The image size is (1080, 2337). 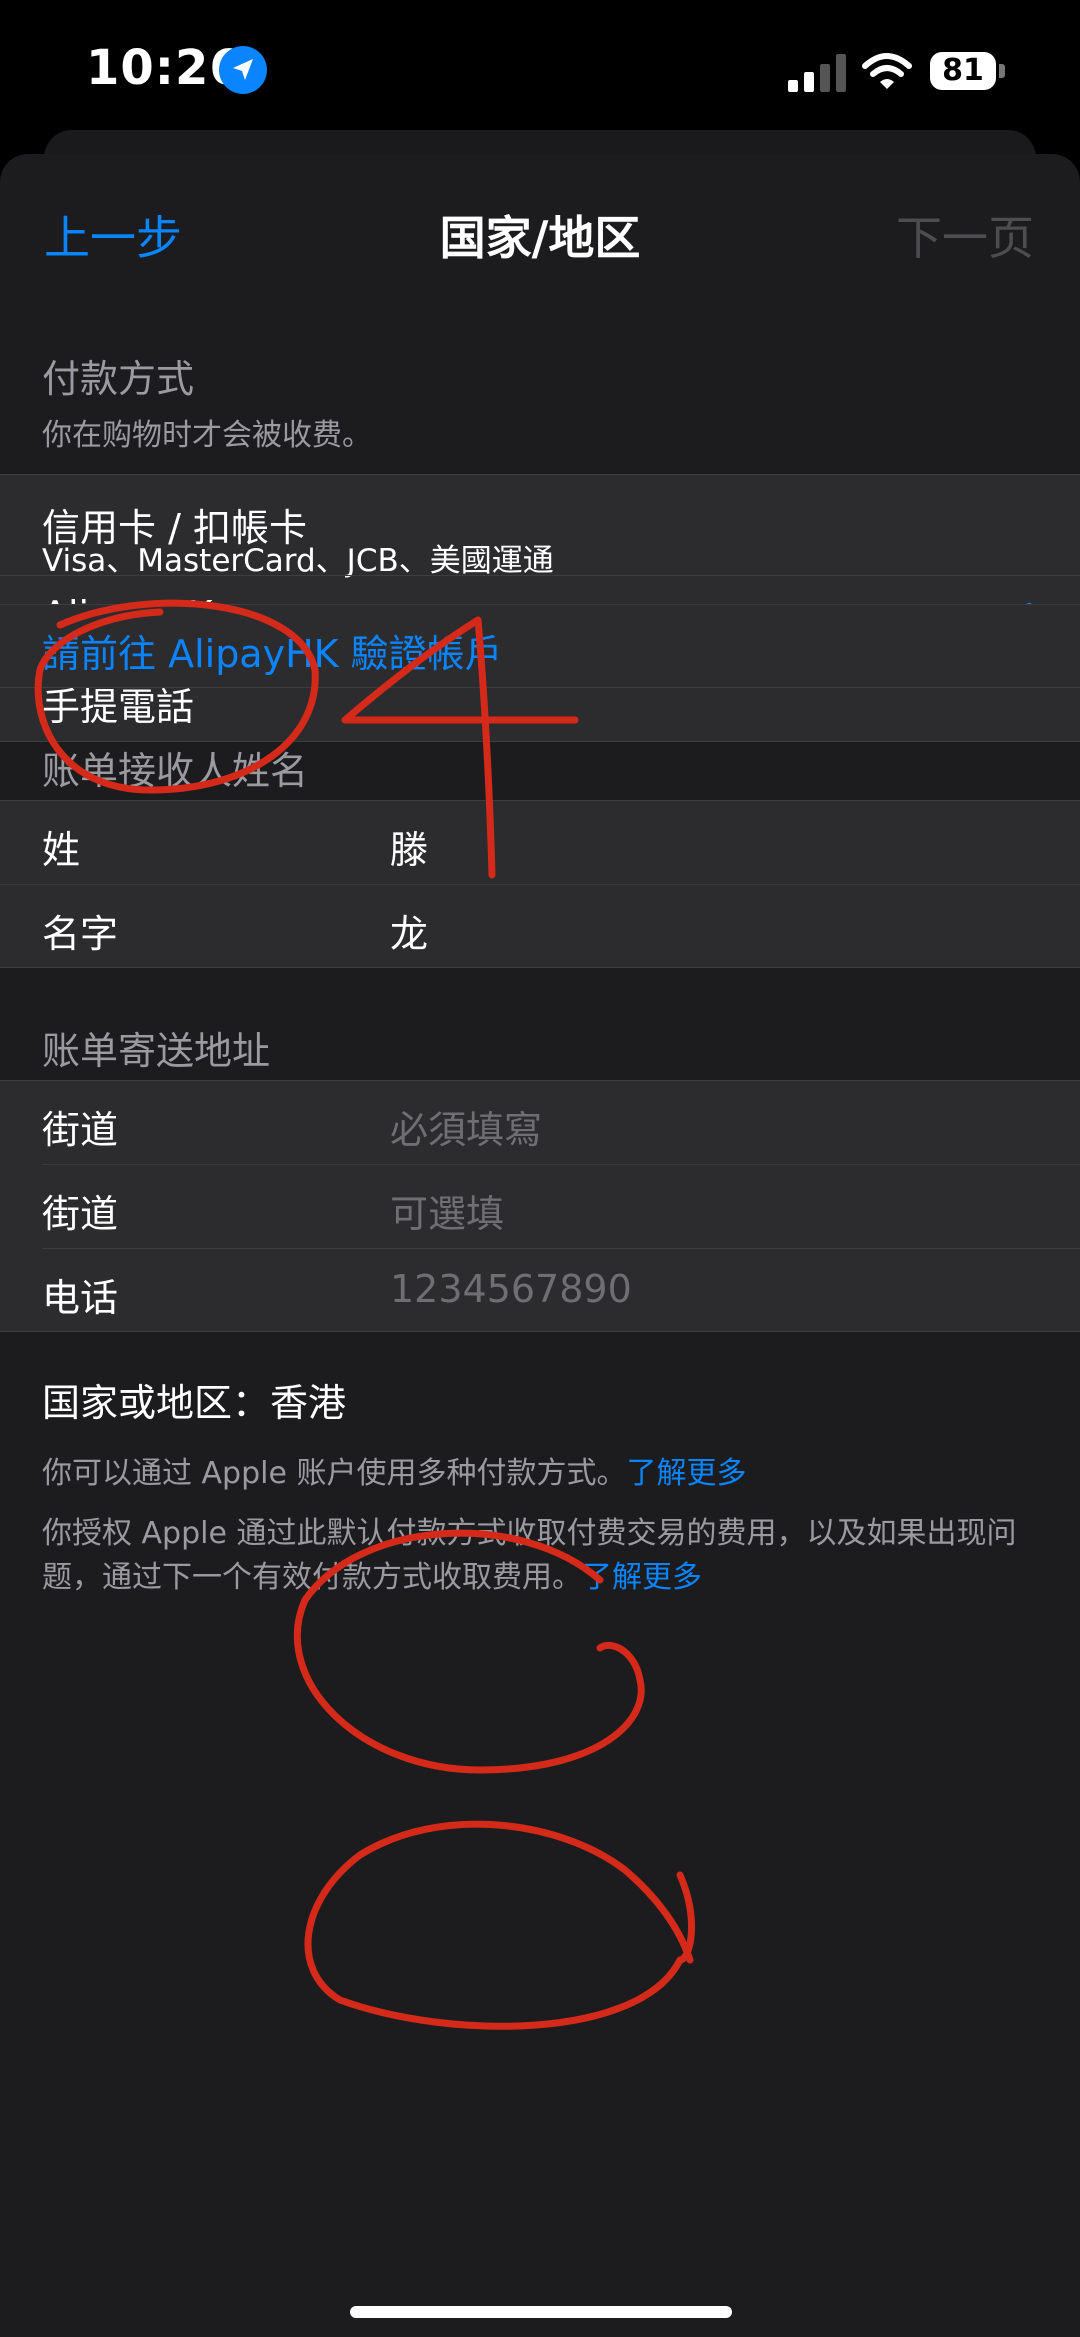 I want to click on payment-section-title: 付款方式, so click(x=118, y=379).